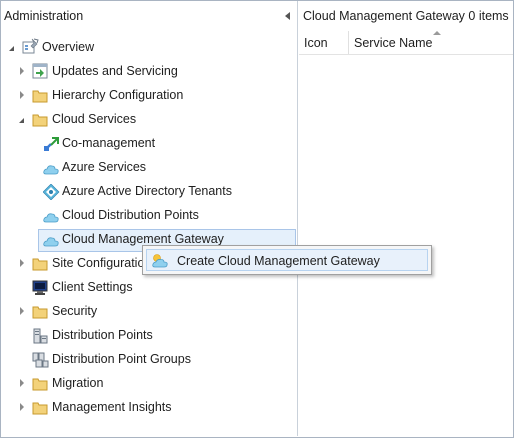  Describe the element at coordinates (429, 43) in the screenshot. I see `column-header-service-name: Service Name` at that location.